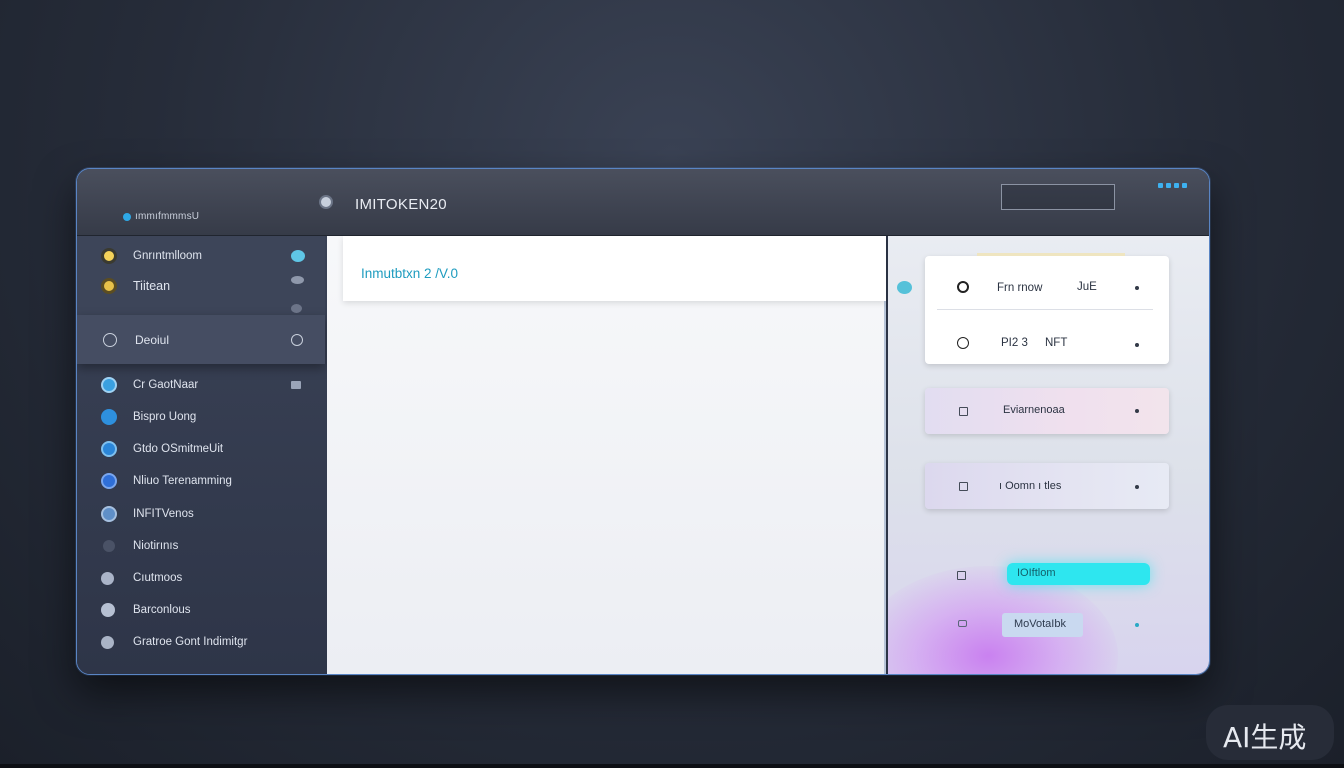  What do you see at coordinates (410, 273) in the screenshot?
I see `page-title: Inmutbtxn 2 /V.0` at bounding box center [410, 273].